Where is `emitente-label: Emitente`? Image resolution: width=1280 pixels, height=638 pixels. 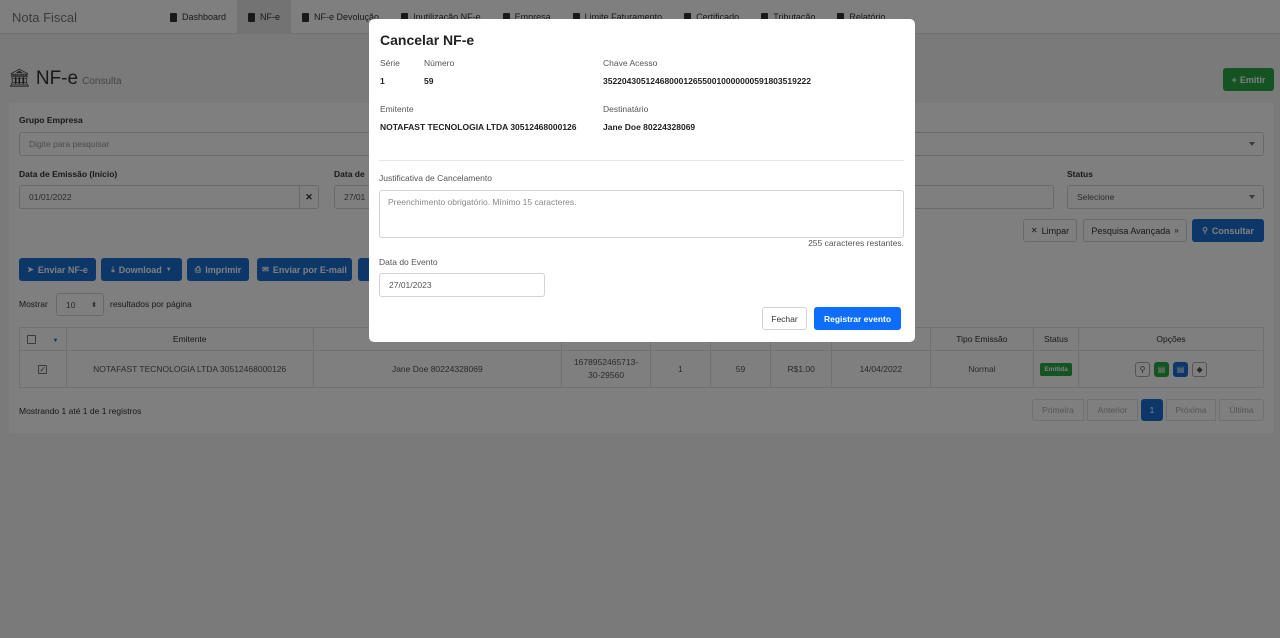 emitente-label: Emitente is located at coordinates (397, 109).